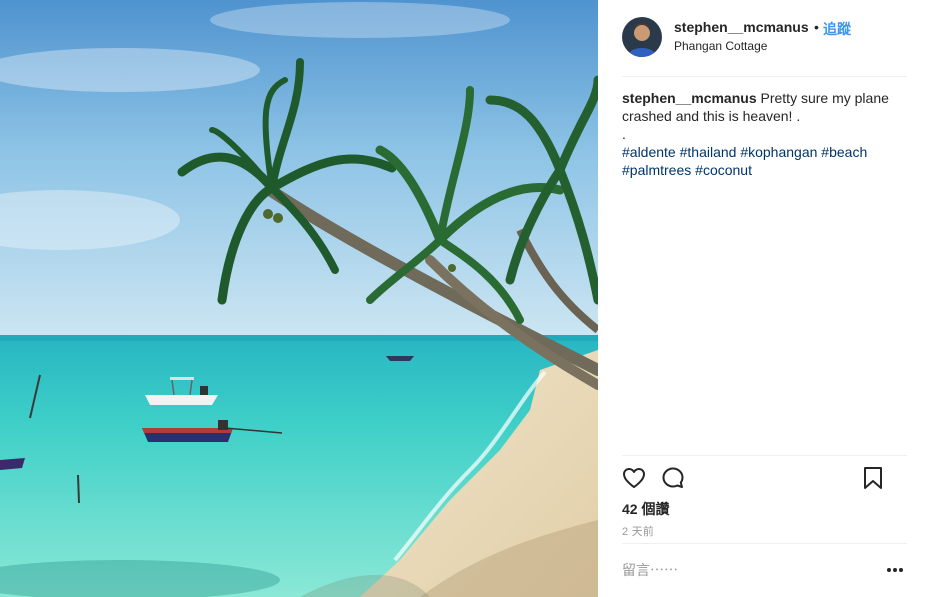  What do you see at coordinates (723, 170) in the screenshot?
I see `hashtag-link: #coconut` at bounding box center [723, 170].